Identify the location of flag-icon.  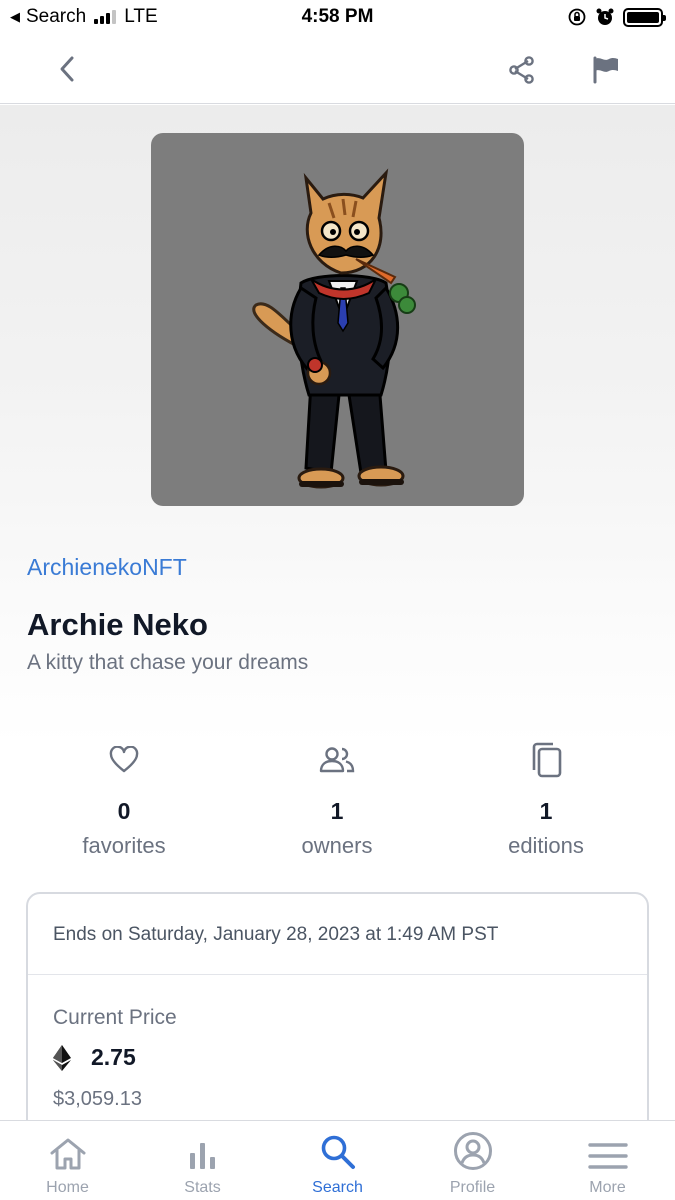
(605, 70).